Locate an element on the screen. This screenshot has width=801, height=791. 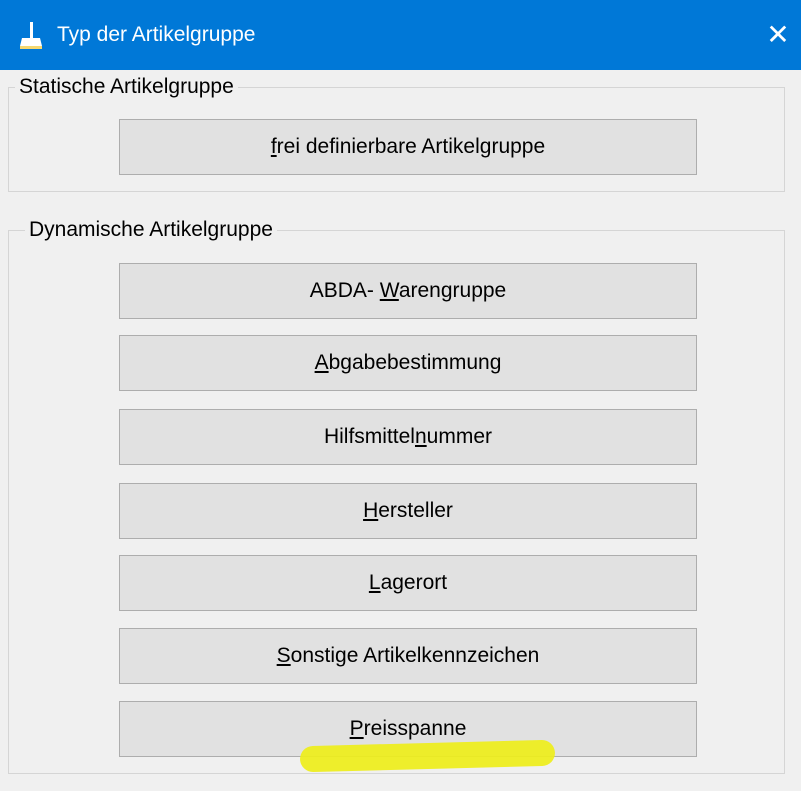
price-range-button: Preisspanne is located at coordinates (408, 737).